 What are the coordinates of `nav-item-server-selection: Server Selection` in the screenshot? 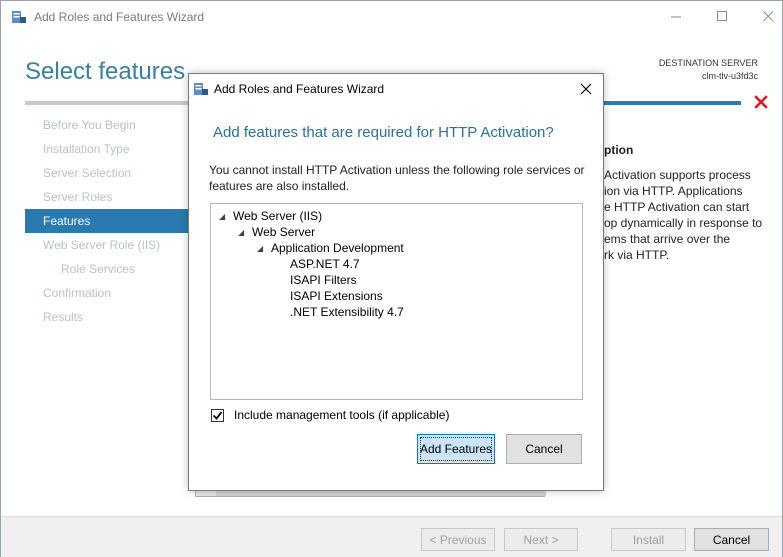 It's located at (107, 173).